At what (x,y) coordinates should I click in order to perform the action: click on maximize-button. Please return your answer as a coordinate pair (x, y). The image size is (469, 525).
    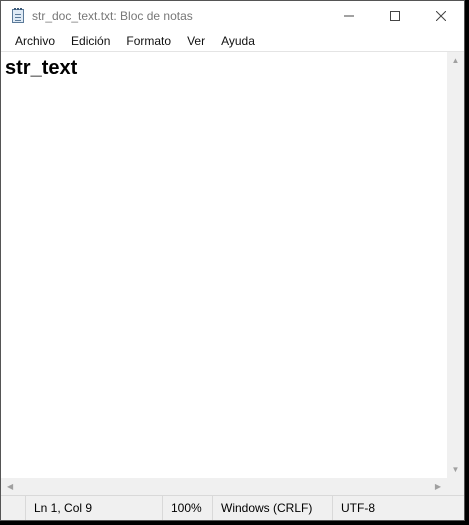
    Looking at the image, I should click on (395, 16).